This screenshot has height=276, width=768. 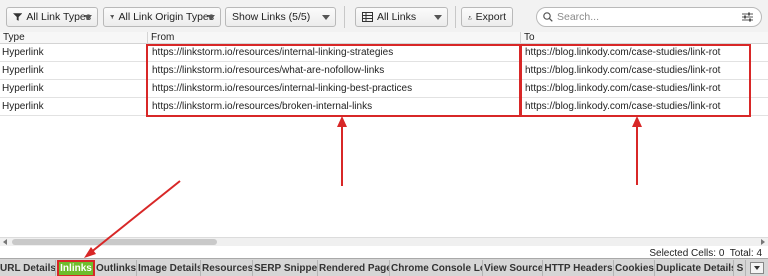 I want to click on tab-inlinks: Inlinks, so click(x=76, y=268).